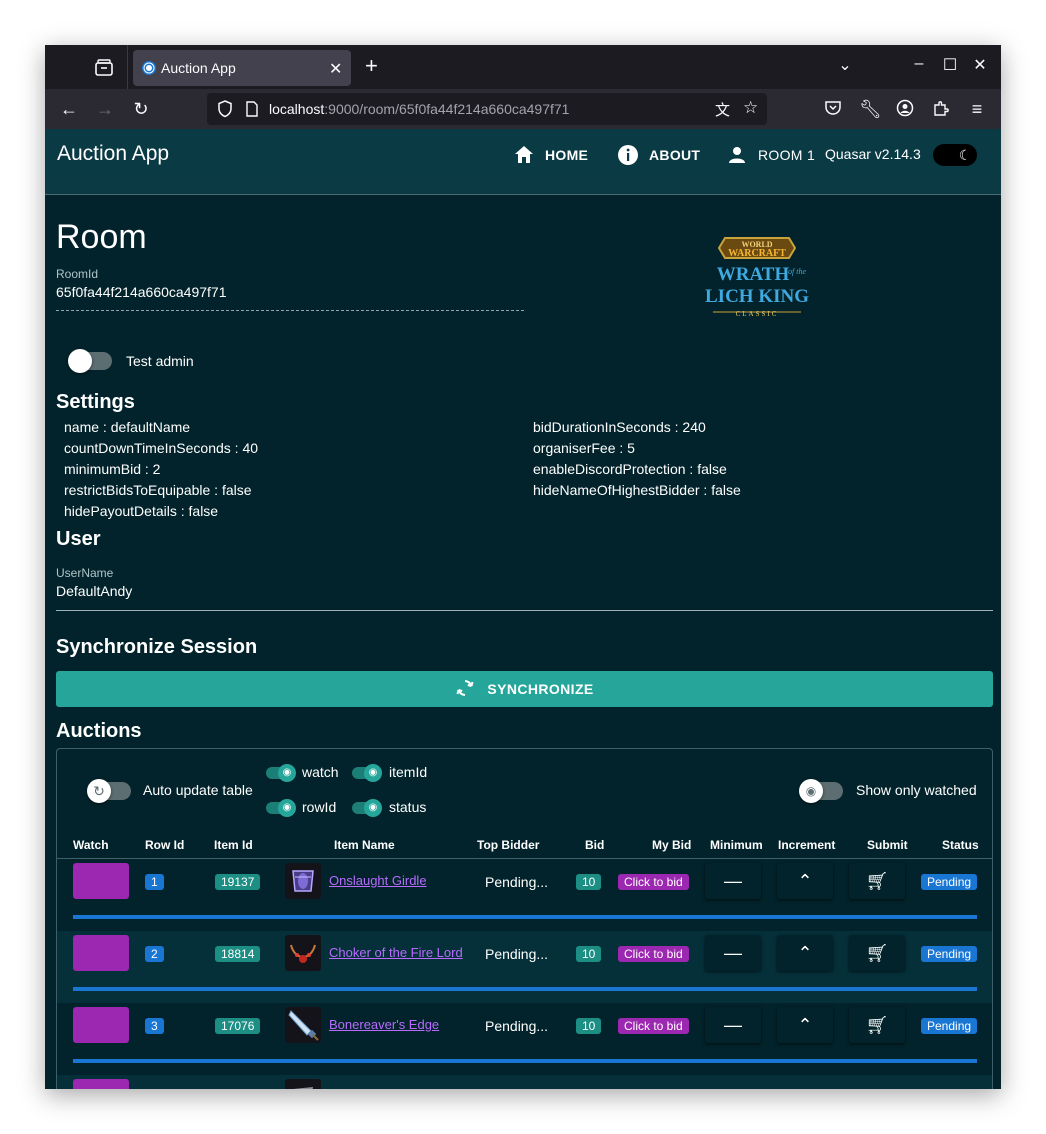 The height and width of the screenshot is (1134, 1046). What do you see at coordinates (905, 109) in the screenshot?
I see `account-icon` at bounding box center [905, 109].